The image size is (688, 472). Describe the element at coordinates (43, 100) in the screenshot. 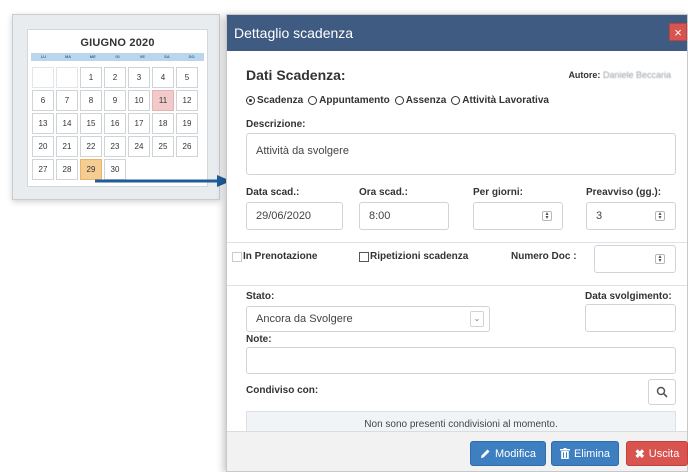

I see `calendar-day: 6` at that location.